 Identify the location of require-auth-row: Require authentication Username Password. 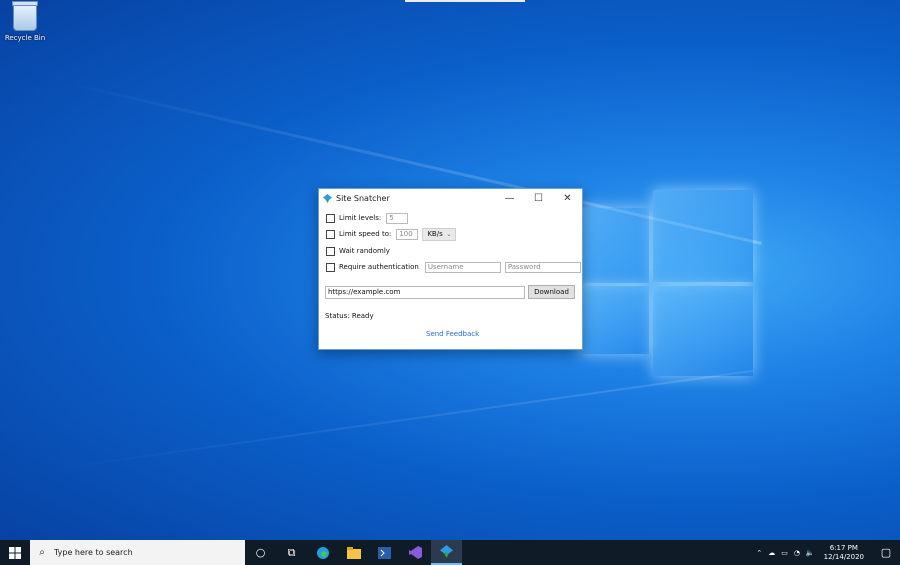
(453, 267).